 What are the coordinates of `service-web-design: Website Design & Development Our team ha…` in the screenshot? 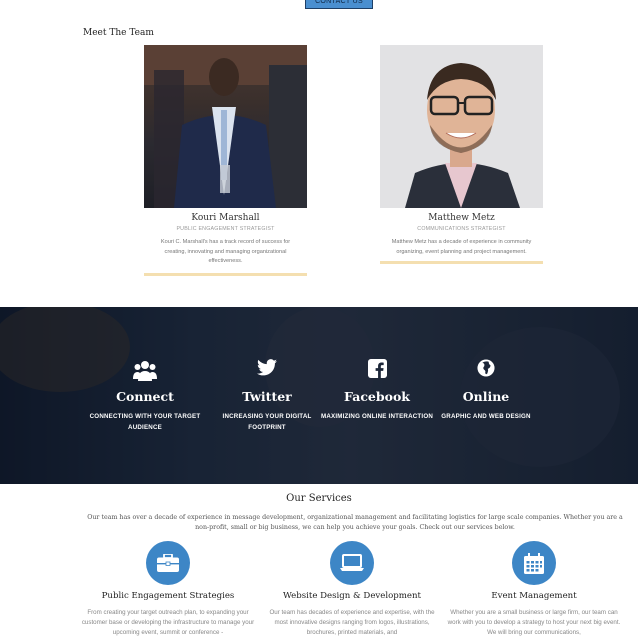 It's located at (352, 589).